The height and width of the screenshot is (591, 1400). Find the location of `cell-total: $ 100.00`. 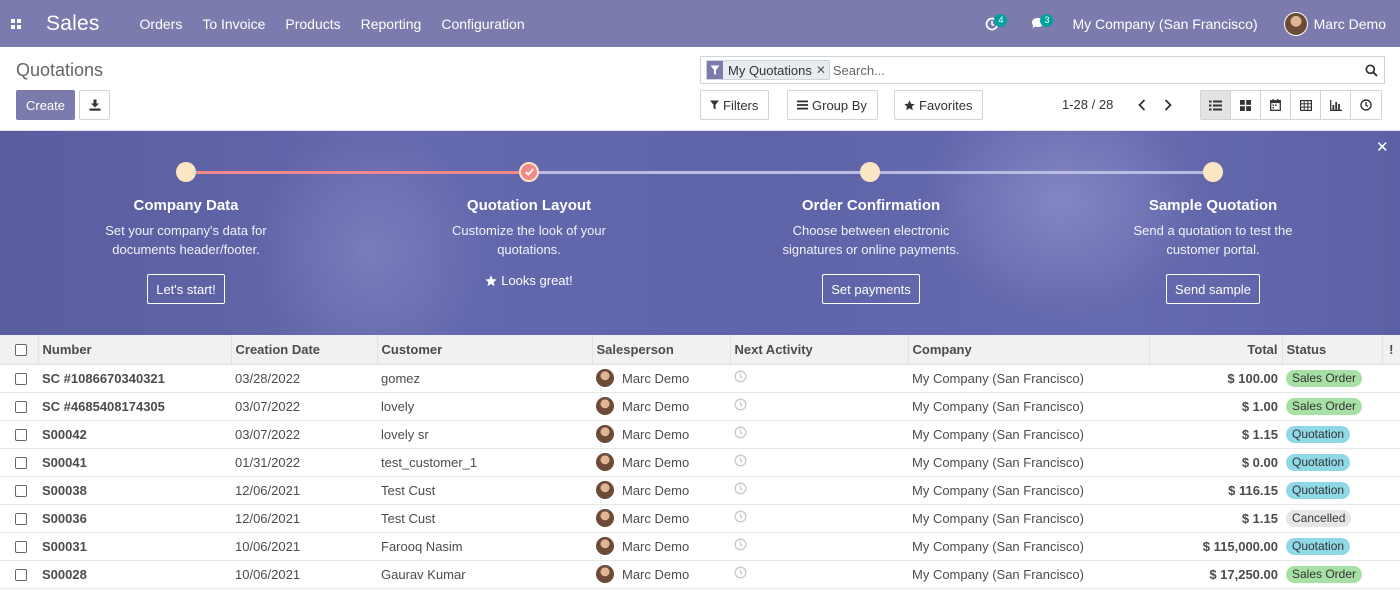

cell-total: $ 100.00 is located at coordinates (1215, 378).